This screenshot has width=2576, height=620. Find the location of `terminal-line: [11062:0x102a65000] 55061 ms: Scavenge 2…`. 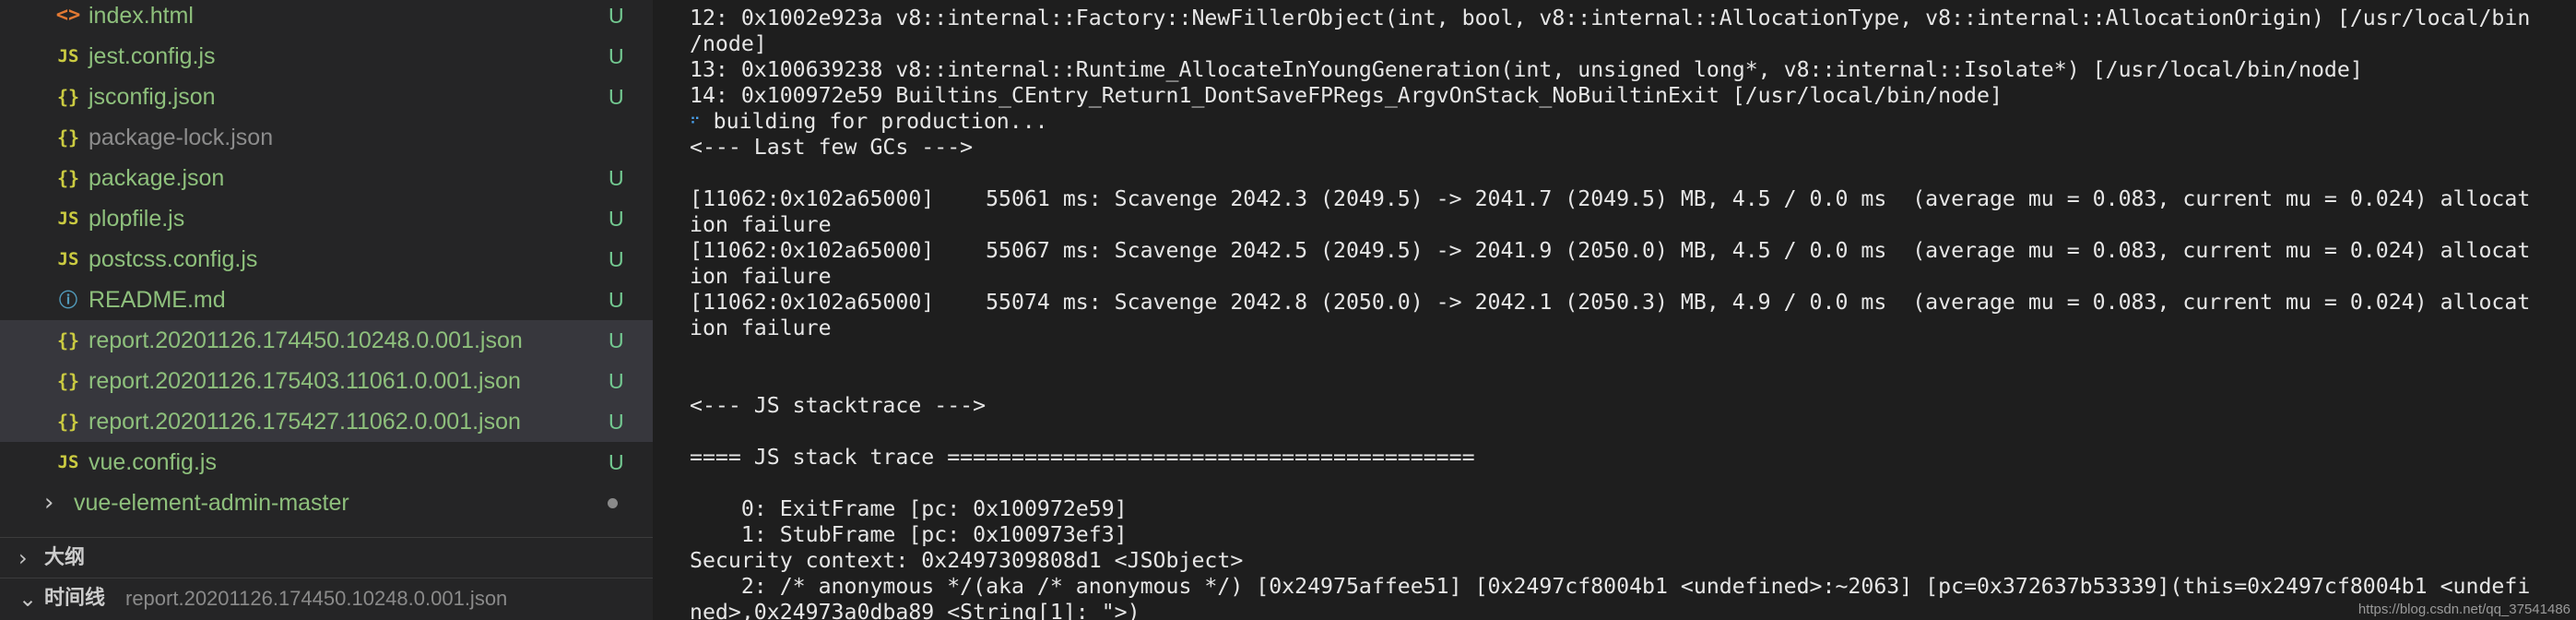

terminal-line: [11062:0x102a65000] 55061 ms: Scavenge 2… is located at coordinates (1610, 199).